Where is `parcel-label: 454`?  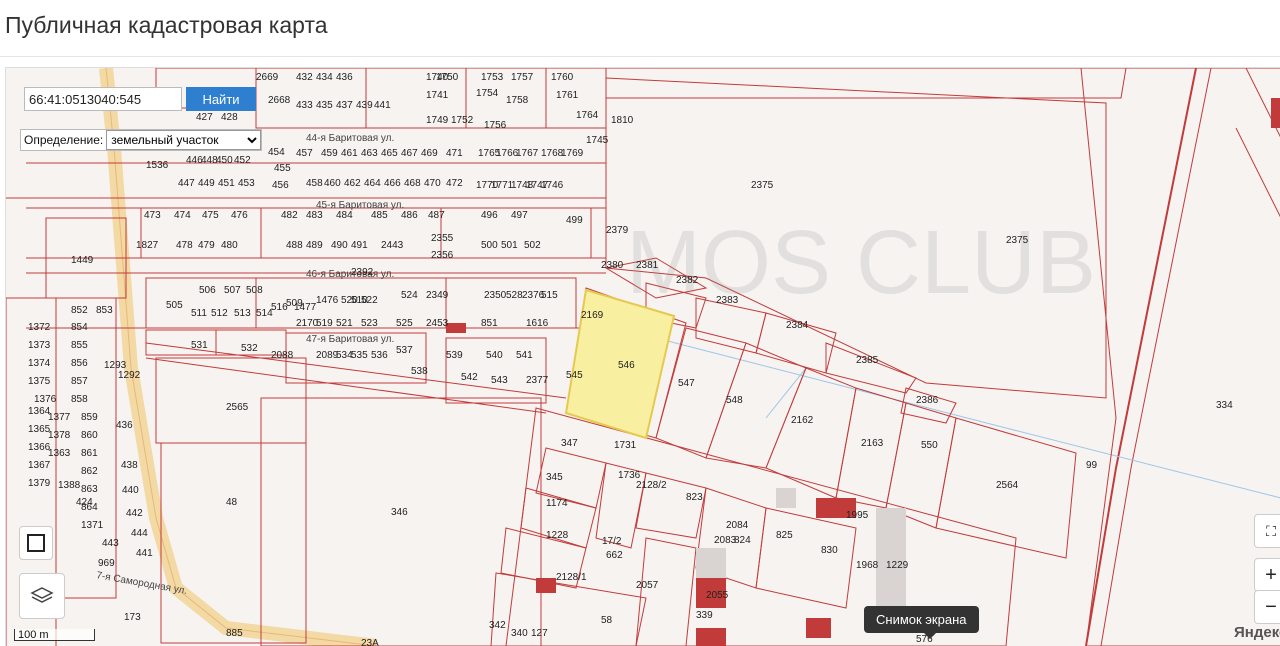
parcel-label: 454 is located at coordinates (276, 152).